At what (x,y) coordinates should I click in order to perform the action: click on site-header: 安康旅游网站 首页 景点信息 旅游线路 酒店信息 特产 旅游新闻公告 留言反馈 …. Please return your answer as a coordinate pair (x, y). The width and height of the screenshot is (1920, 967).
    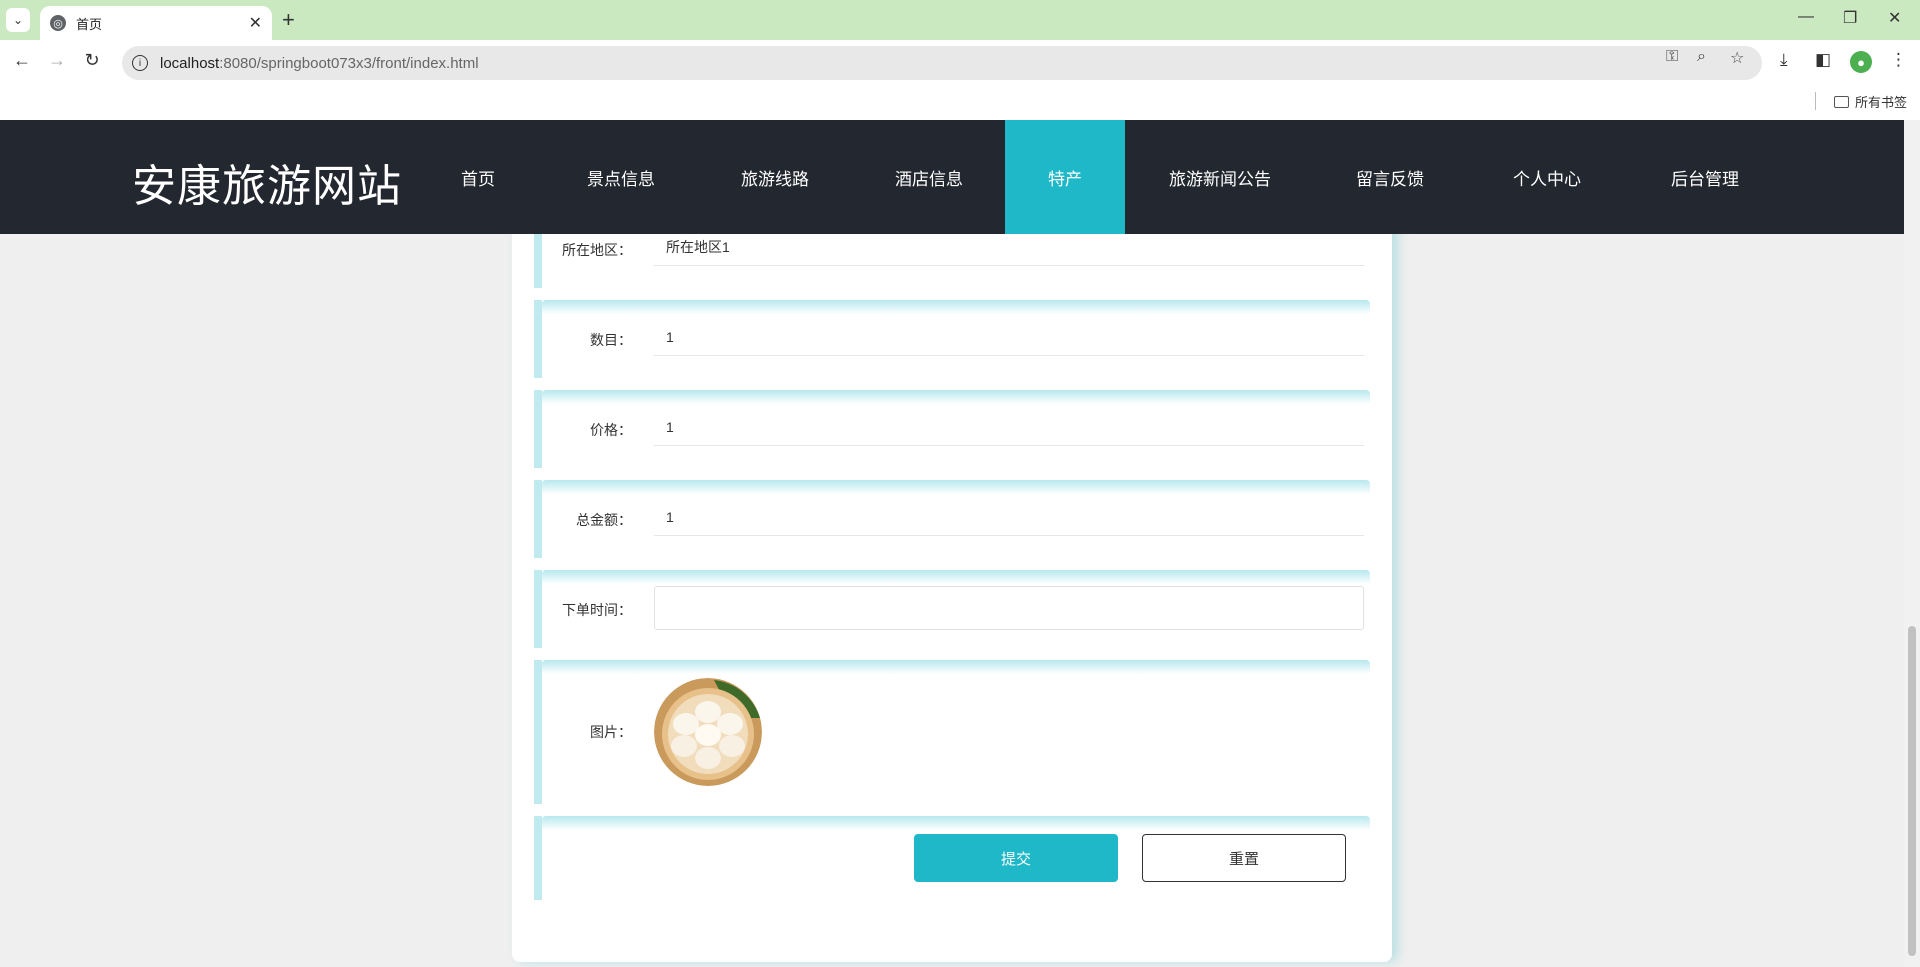
    Looking at the image, I should click on (952, 177).